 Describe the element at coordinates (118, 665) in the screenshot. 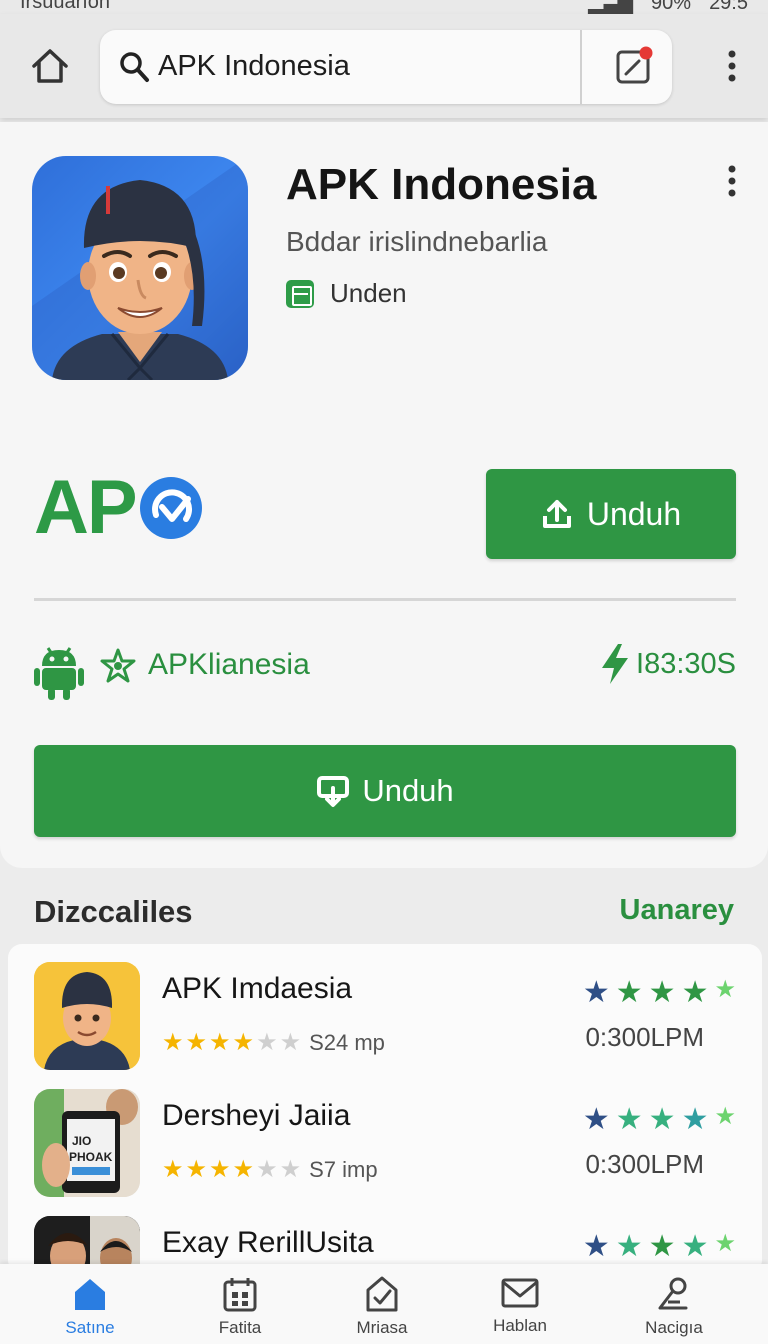

I see `star-icon` at that location.